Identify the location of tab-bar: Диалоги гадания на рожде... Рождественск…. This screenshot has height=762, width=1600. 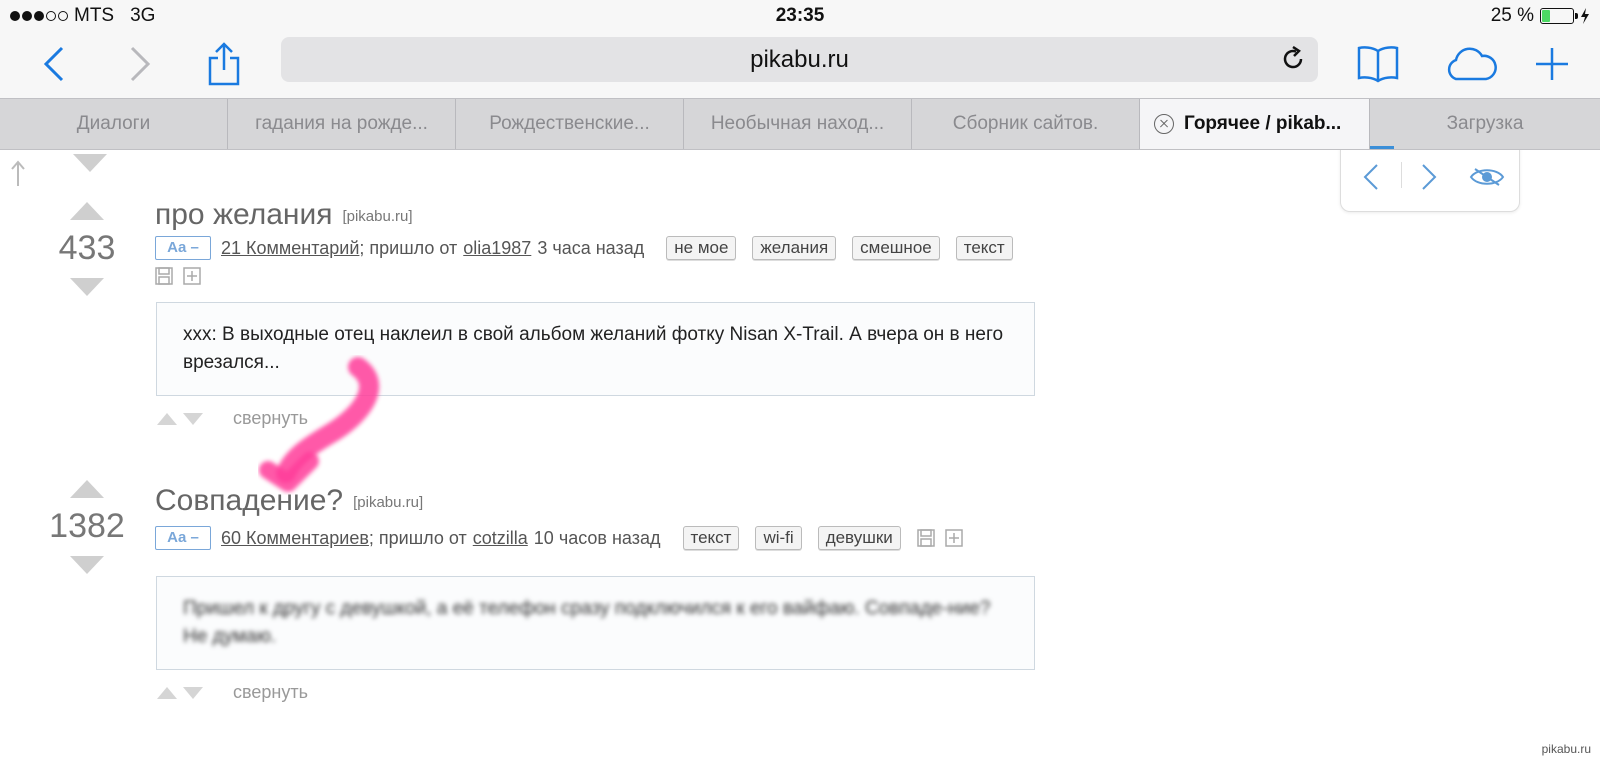
(800, 124).